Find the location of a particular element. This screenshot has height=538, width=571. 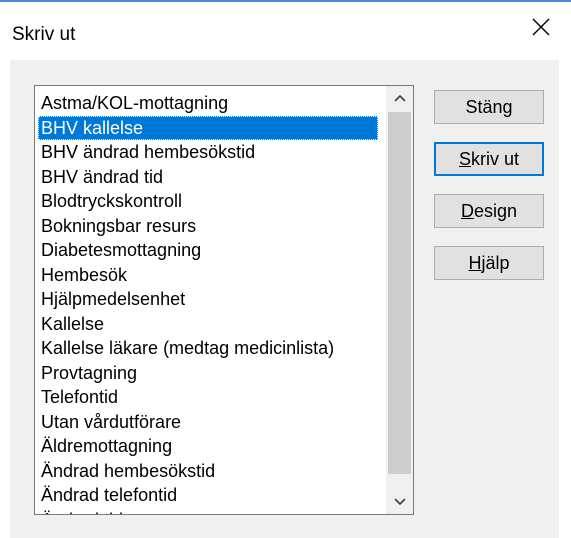

close-button-label: Stäng is located at coordinates (489, 106).